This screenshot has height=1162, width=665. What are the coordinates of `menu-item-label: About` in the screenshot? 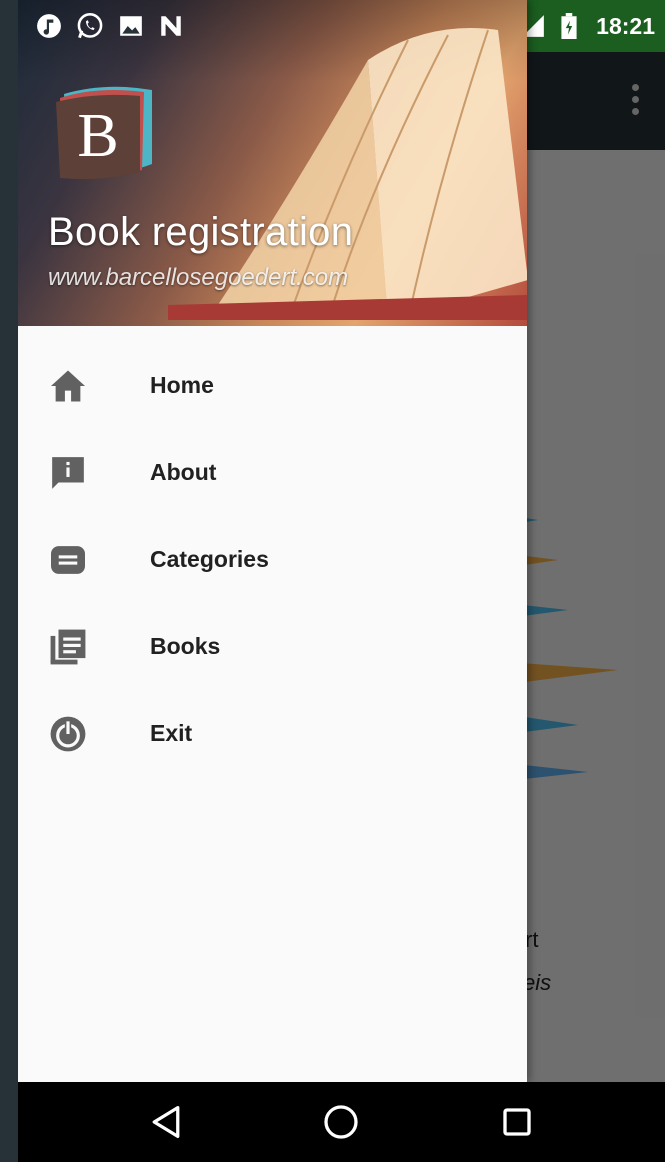 It's located at (183, 472).